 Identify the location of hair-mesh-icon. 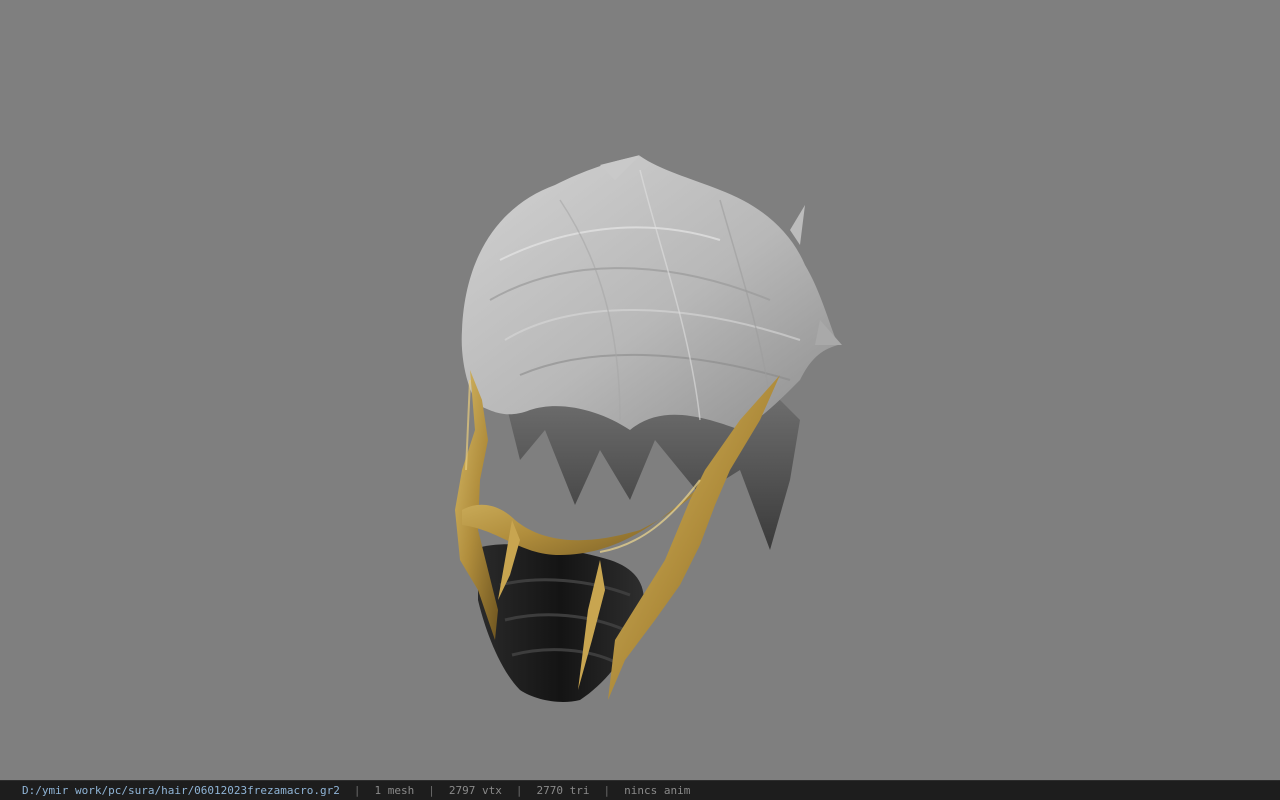
(651, 352).